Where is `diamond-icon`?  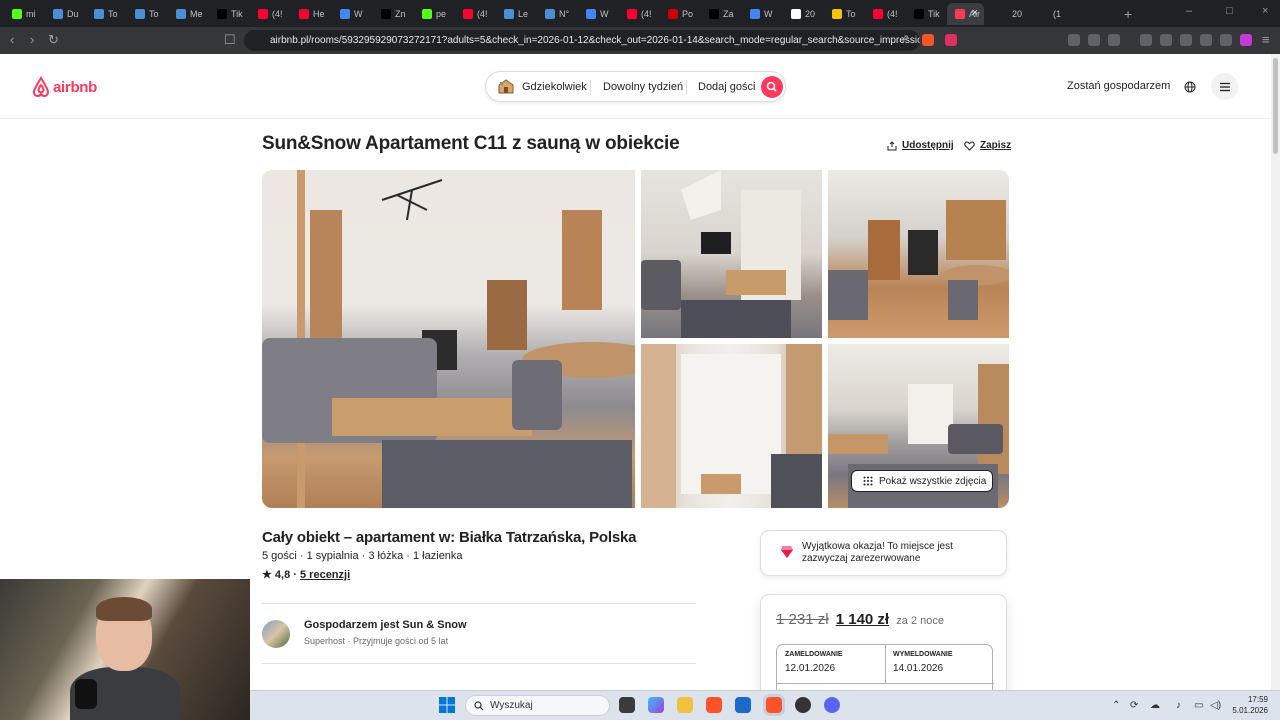 diamond-icon is located at coordinates (787, 552).